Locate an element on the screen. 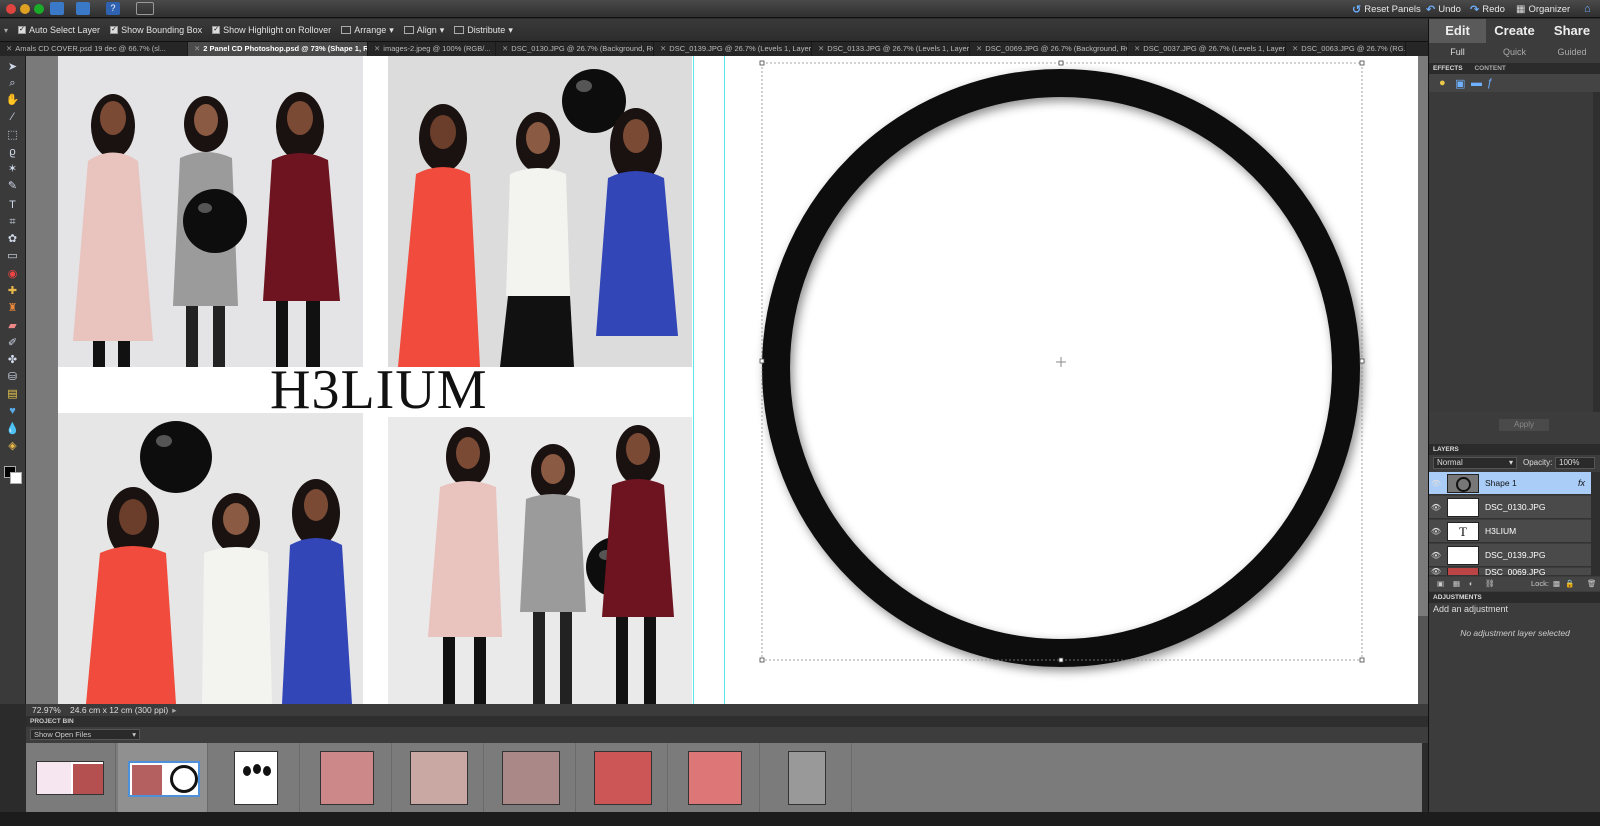  tab-quick: Quick is located at coordinates (1514, 52).